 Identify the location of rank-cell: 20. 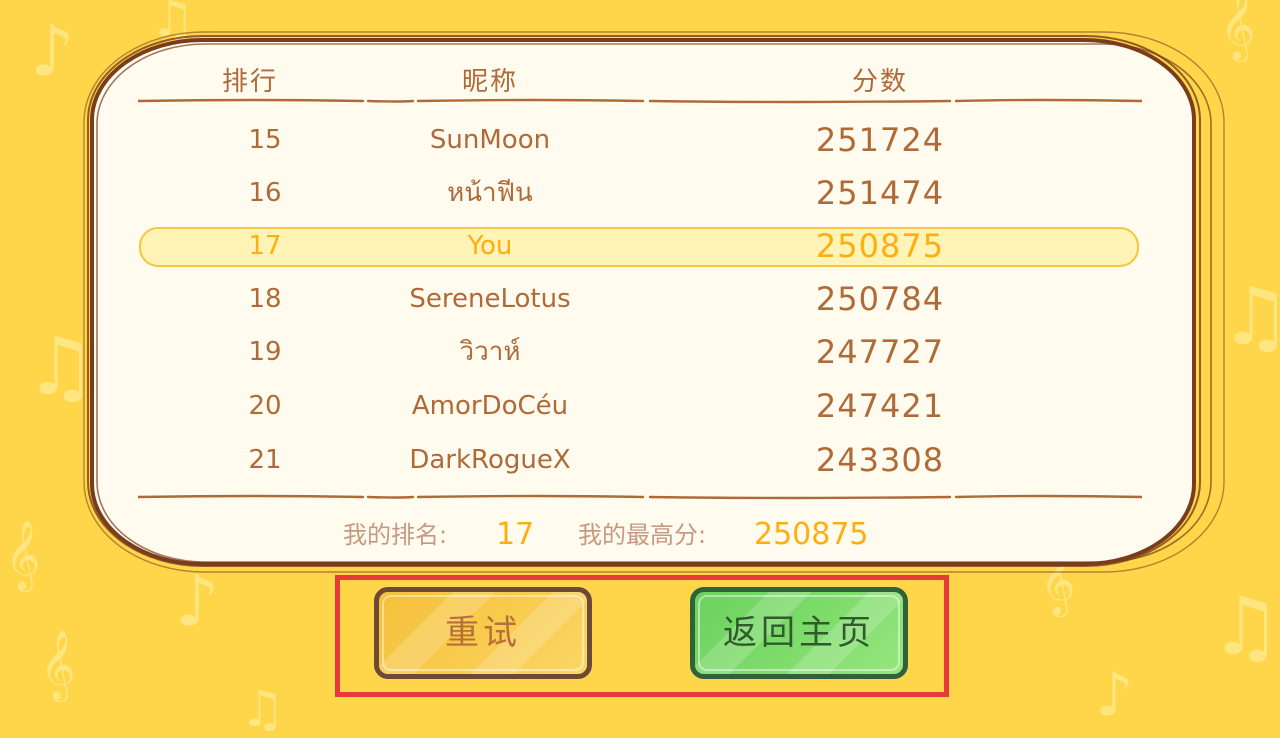
(265, 406).